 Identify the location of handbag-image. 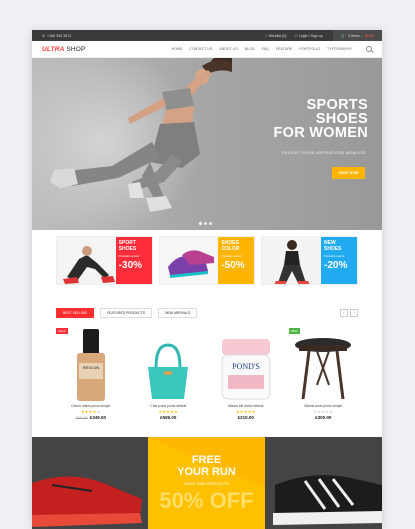
(168, 371).